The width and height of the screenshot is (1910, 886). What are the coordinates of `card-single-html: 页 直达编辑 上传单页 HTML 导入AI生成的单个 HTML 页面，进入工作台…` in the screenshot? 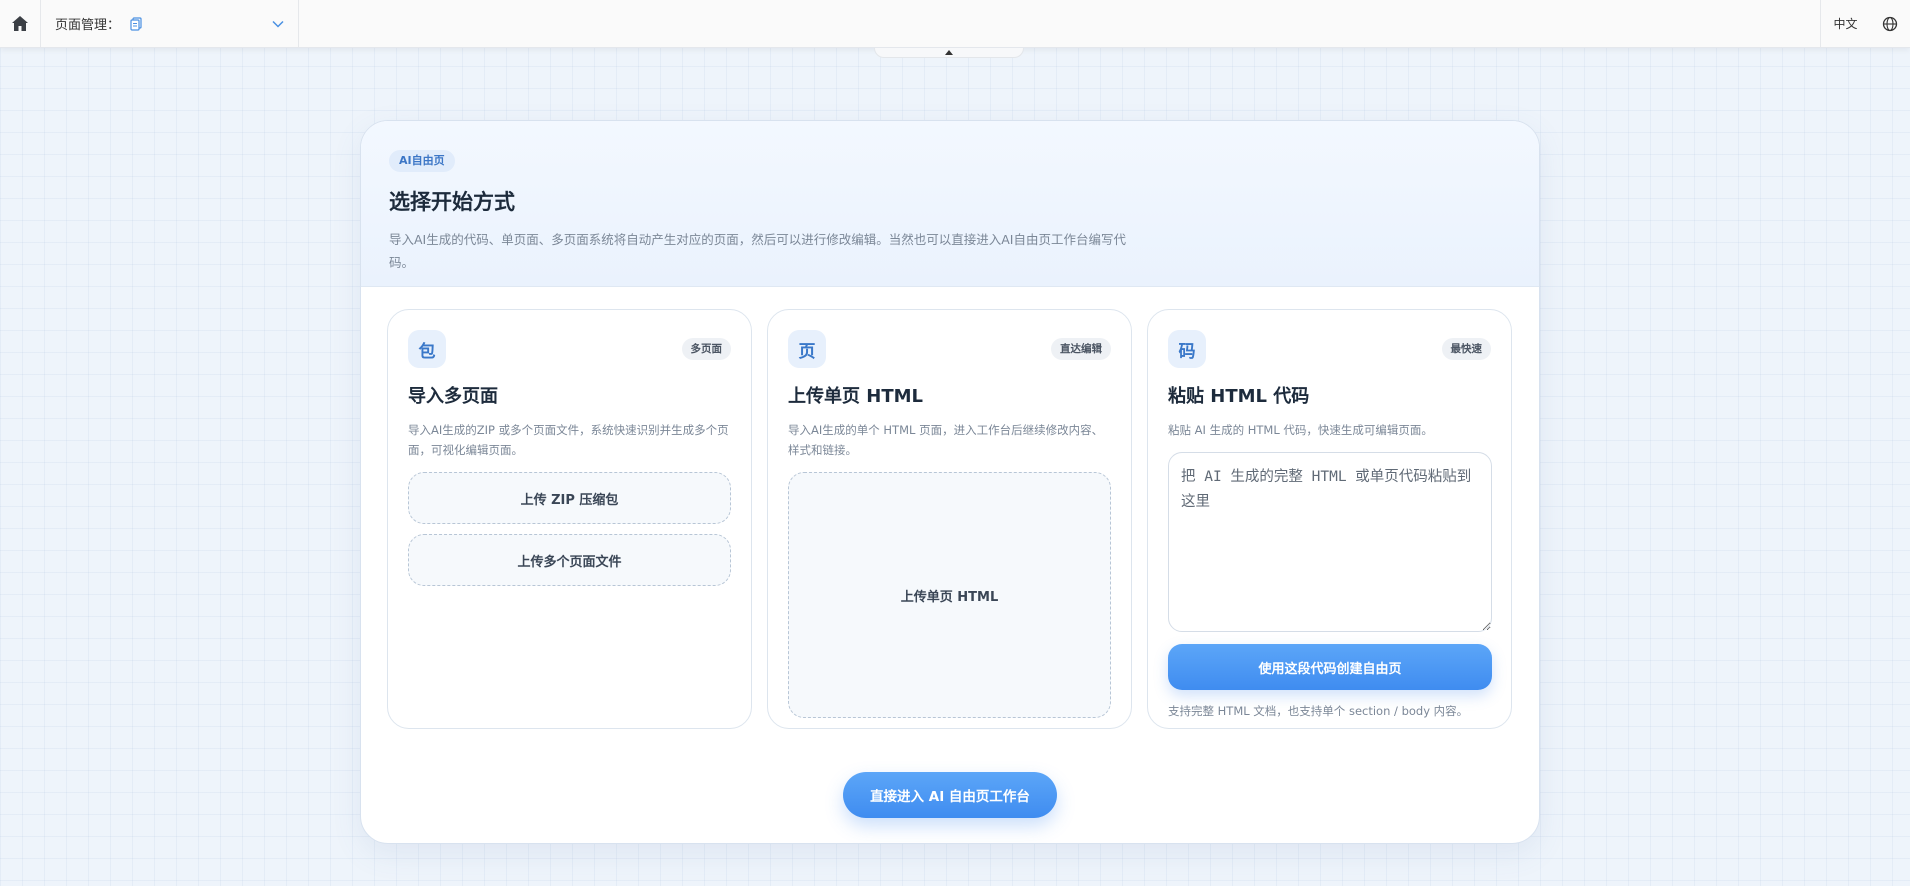 It's located at (949, 519).